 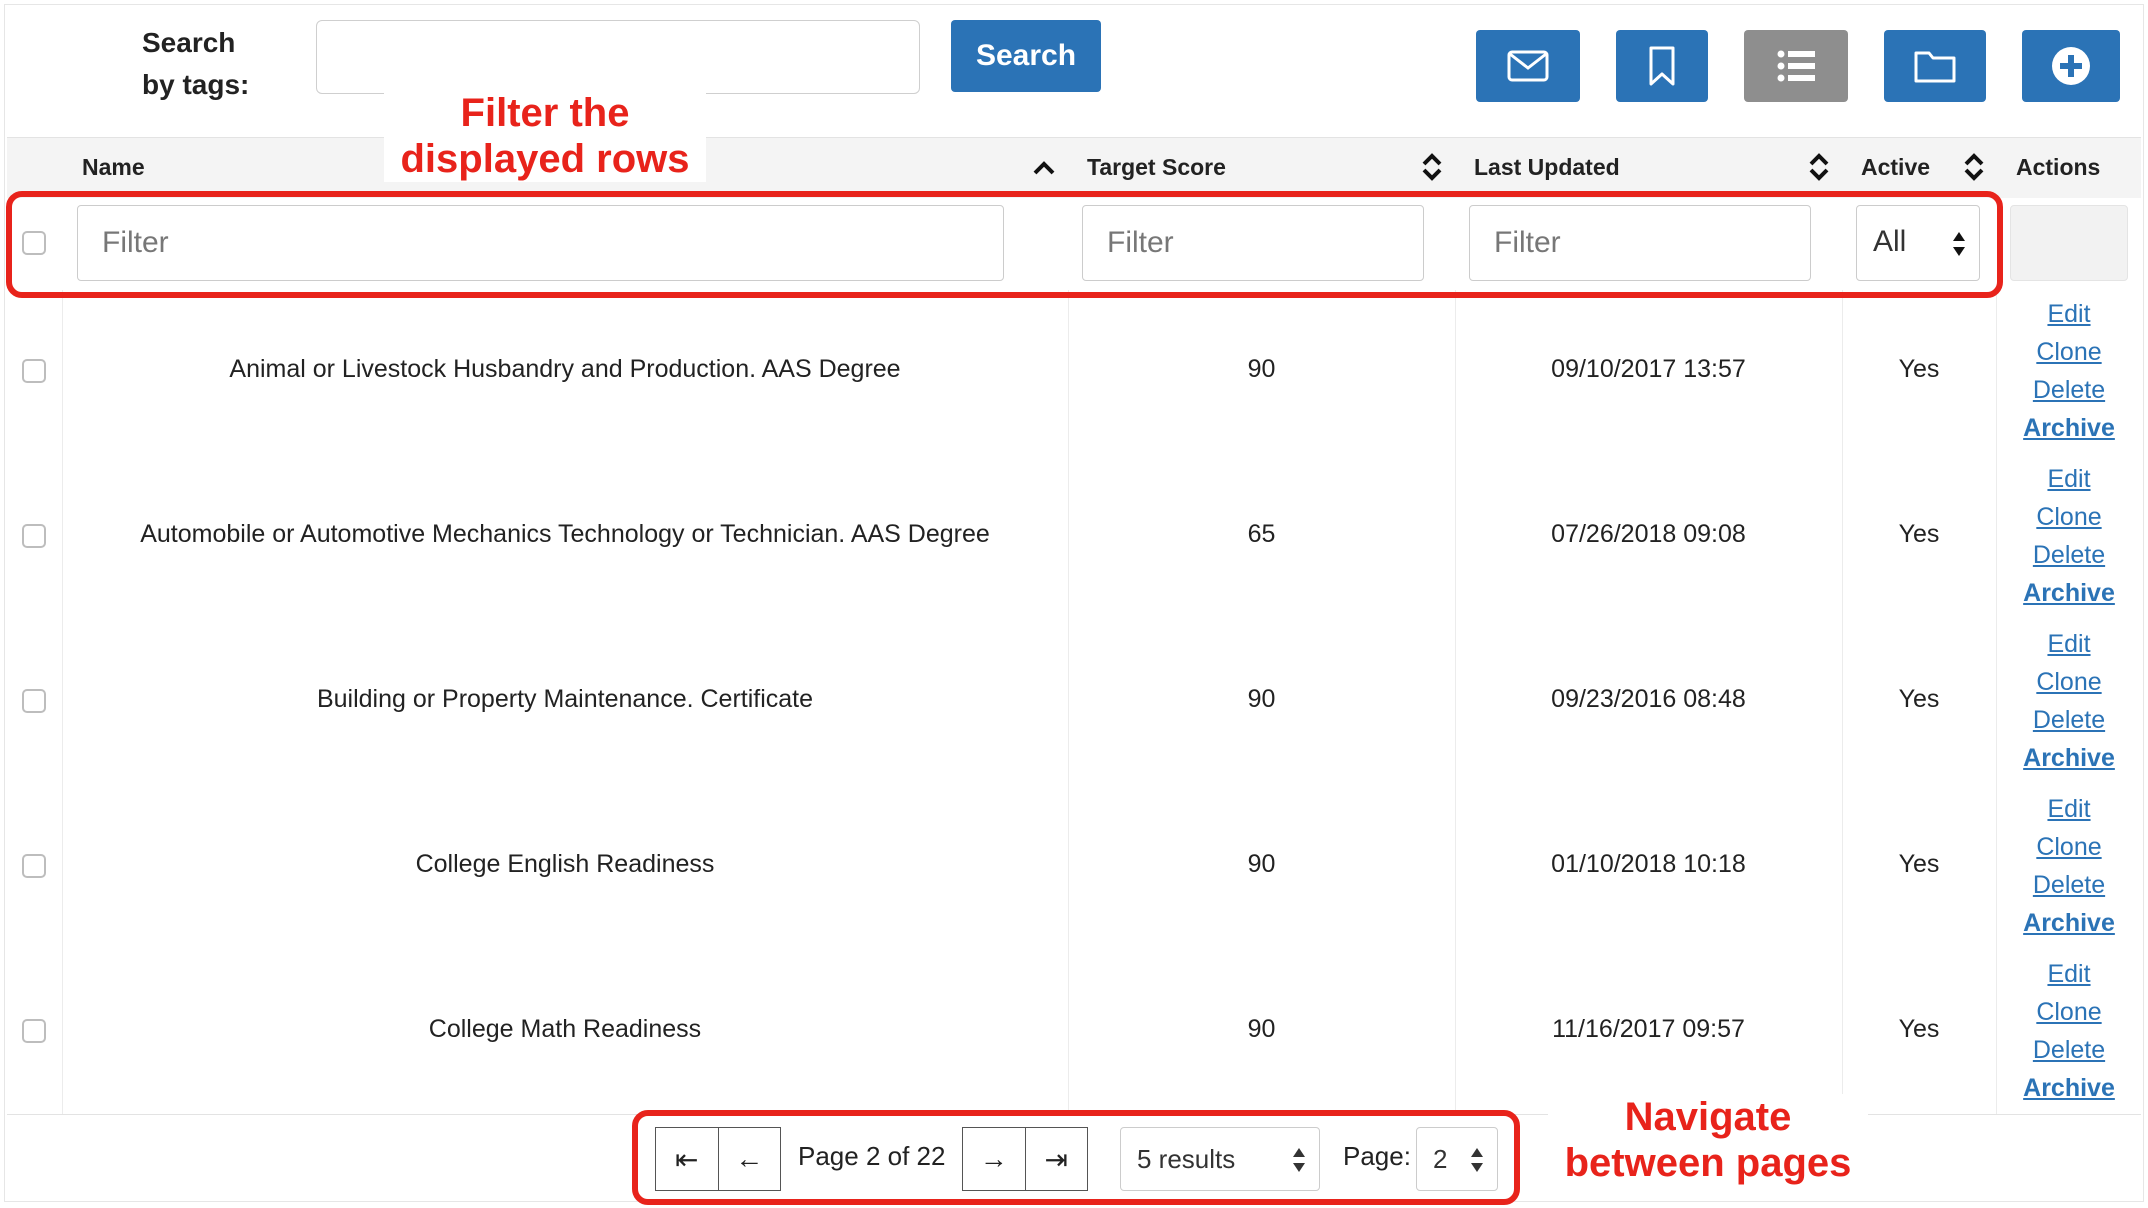 What do you see at coordinates (1076, 1157) in the screenshot?
I see `pagination-annotation-box` at bounding box center [1076, 1157].